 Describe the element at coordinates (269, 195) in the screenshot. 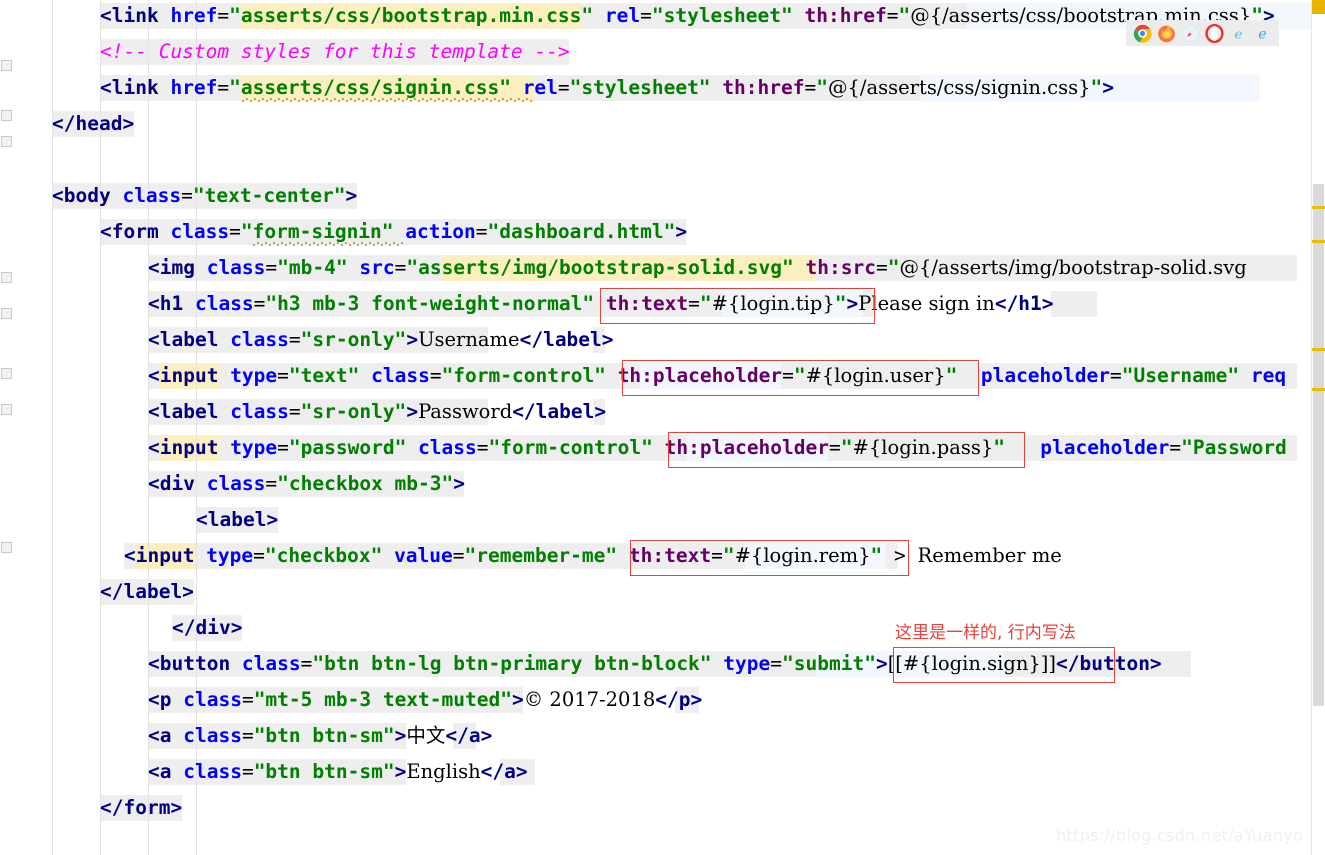

I see `line-body-open-token-3: "text-center"` at that location.